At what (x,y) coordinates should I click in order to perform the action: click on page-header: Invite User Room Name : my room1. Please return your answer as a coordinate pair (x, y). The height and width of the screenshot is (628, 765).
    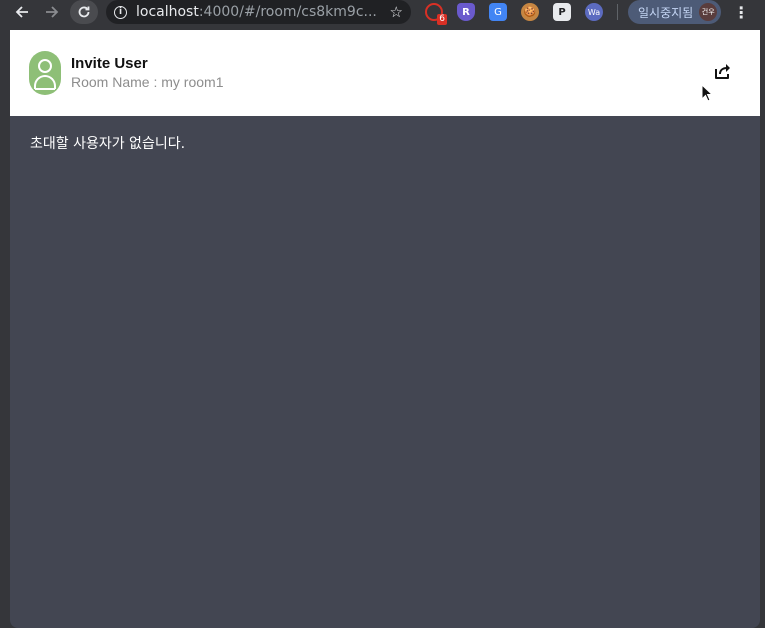
    Looking at the image, I should click on (385, 73).